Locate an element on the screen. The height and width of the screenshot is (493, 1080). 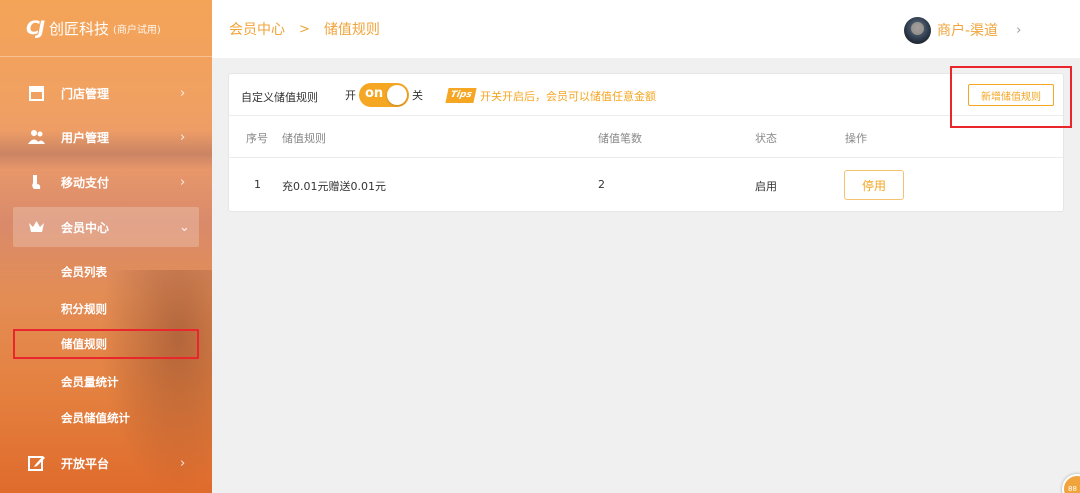
sidebar-subitem-label: 积分规则 is located at coordinates (84, 309).